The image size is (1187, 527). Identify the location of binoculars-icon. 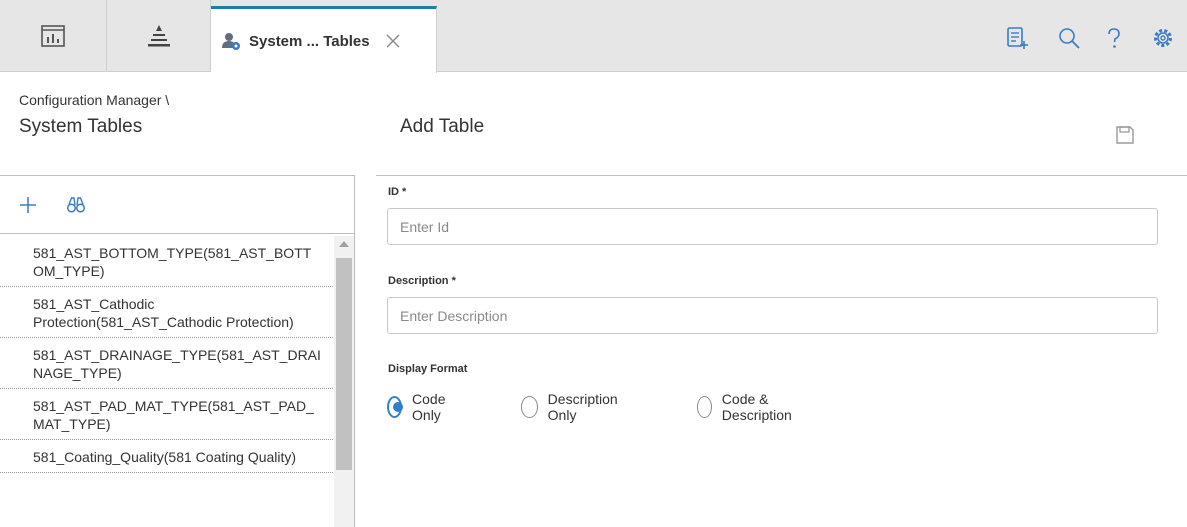
(76, 205).